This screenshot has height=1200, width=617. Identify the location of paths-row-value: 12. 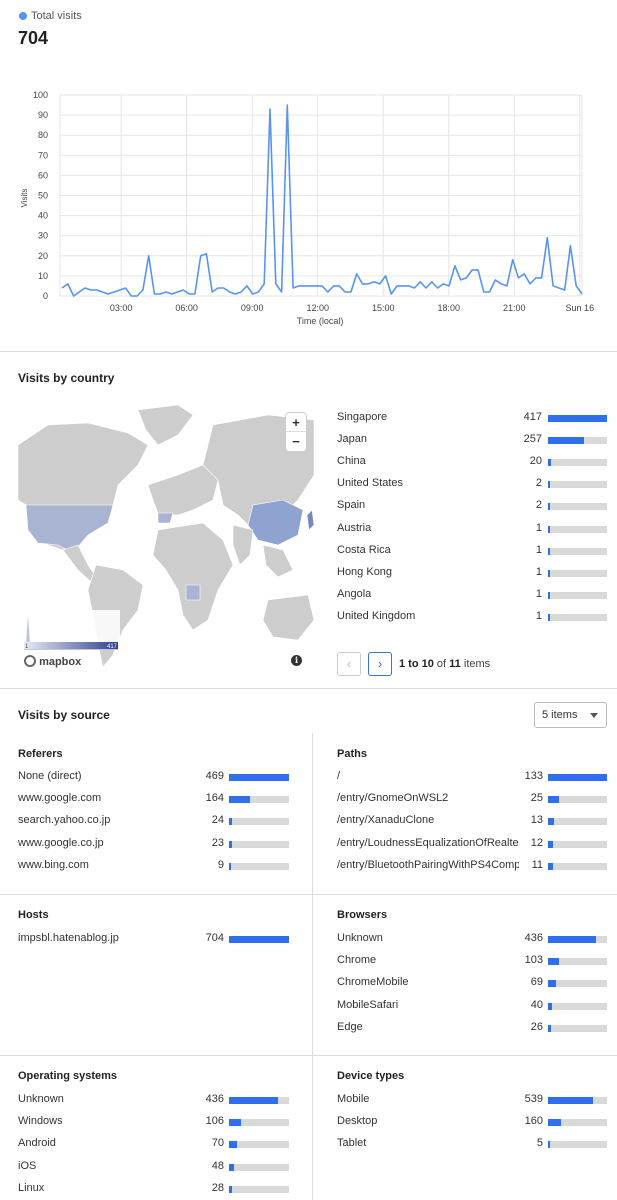
(536, 842).